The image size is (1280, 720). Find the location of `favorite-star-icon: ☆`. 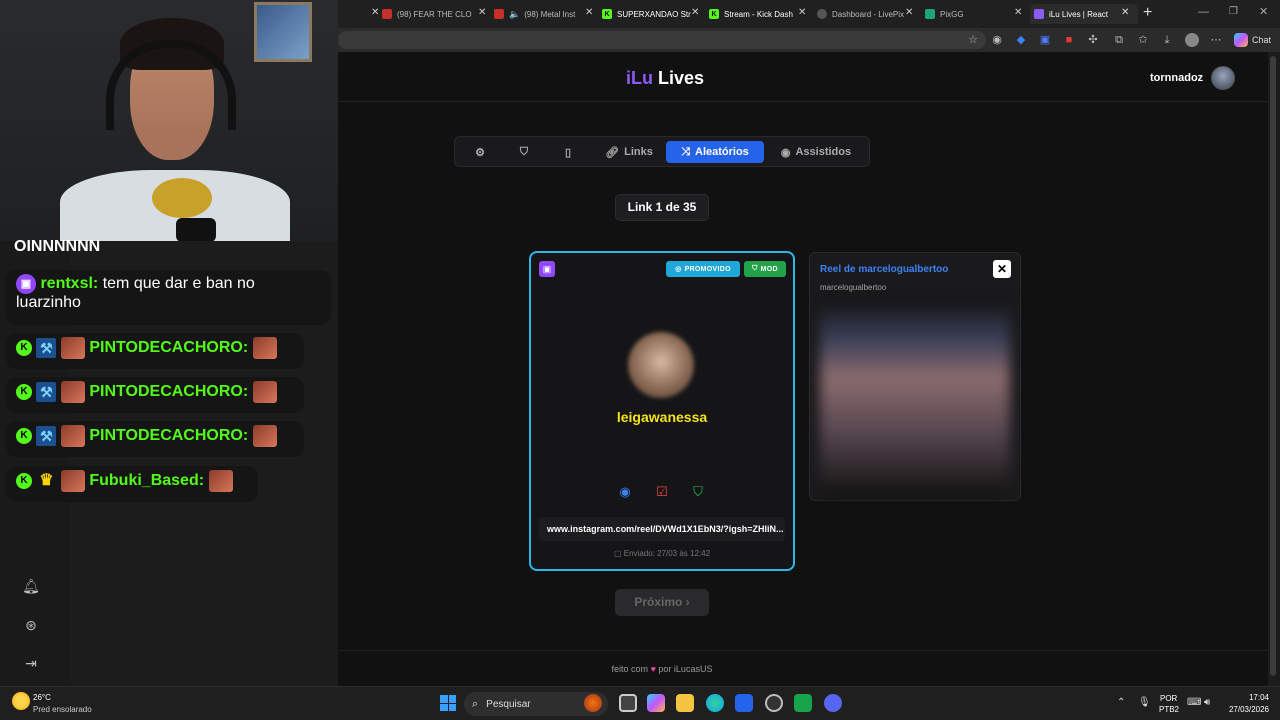

favorite-star-icon: ☆ is located at coordinates (973, 40).